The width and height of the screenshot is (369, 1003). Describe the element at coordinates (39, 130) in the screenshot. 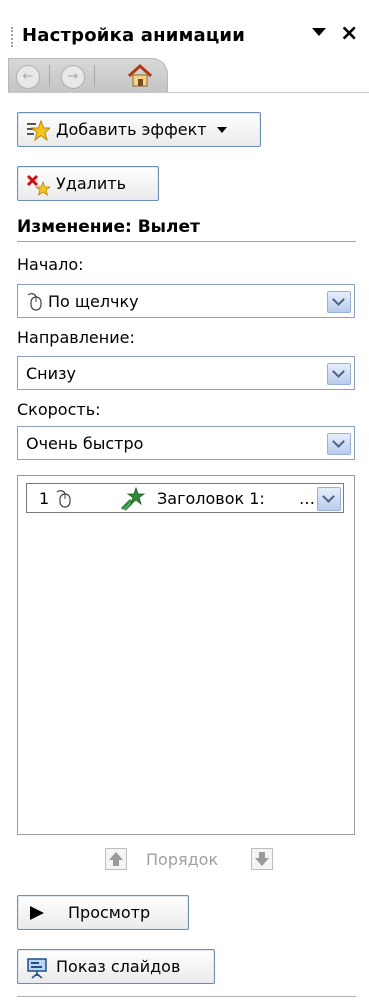

I see `add-effect-star-icon` at that location.